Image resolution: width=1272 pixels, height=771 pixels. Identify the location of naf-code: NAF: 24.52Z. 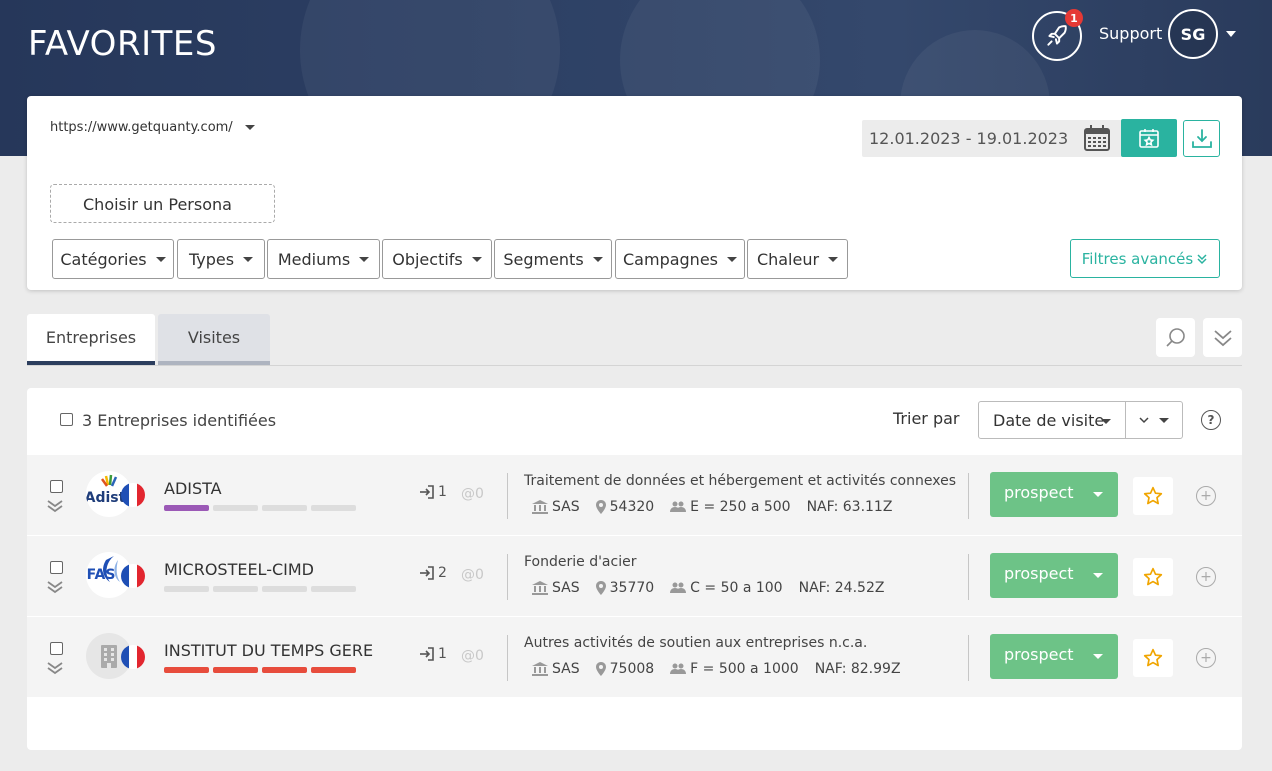
(841, 588).